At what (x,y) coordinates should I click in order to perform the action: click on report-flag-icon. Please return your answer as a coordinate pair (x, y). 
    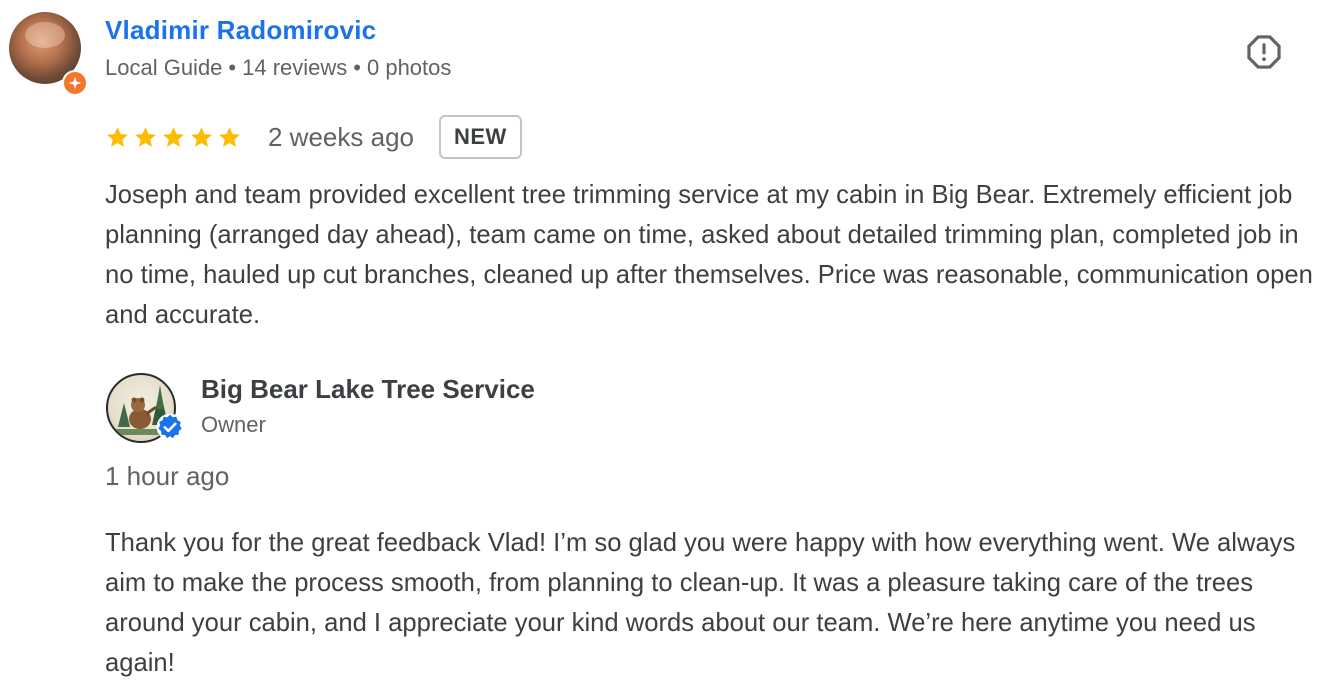
    Looking at the image, I should click on (1264, 52).